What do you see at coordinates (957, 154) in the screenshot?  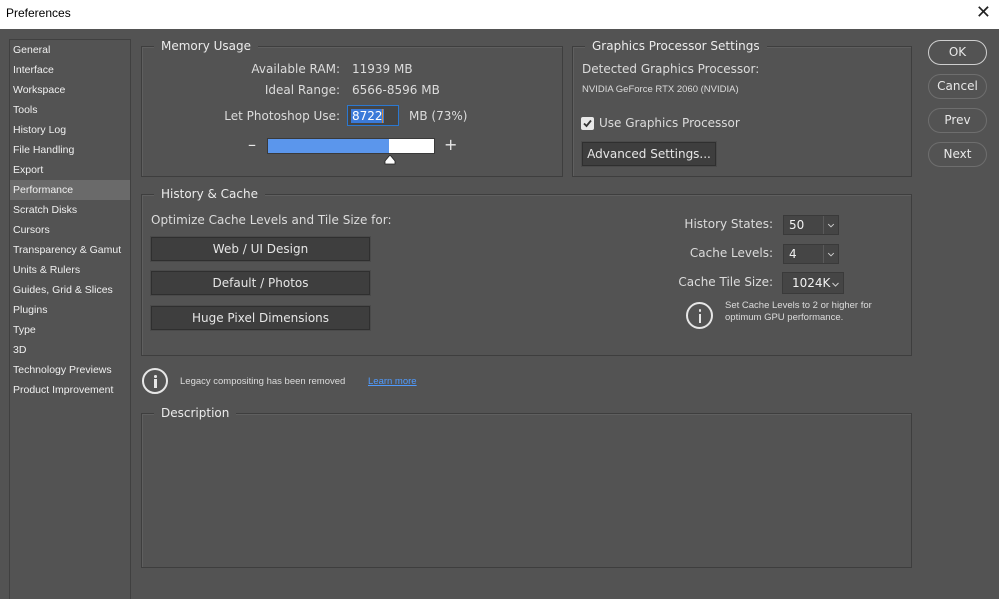 I see `next-button: Next` at bounding box center [957, 154].